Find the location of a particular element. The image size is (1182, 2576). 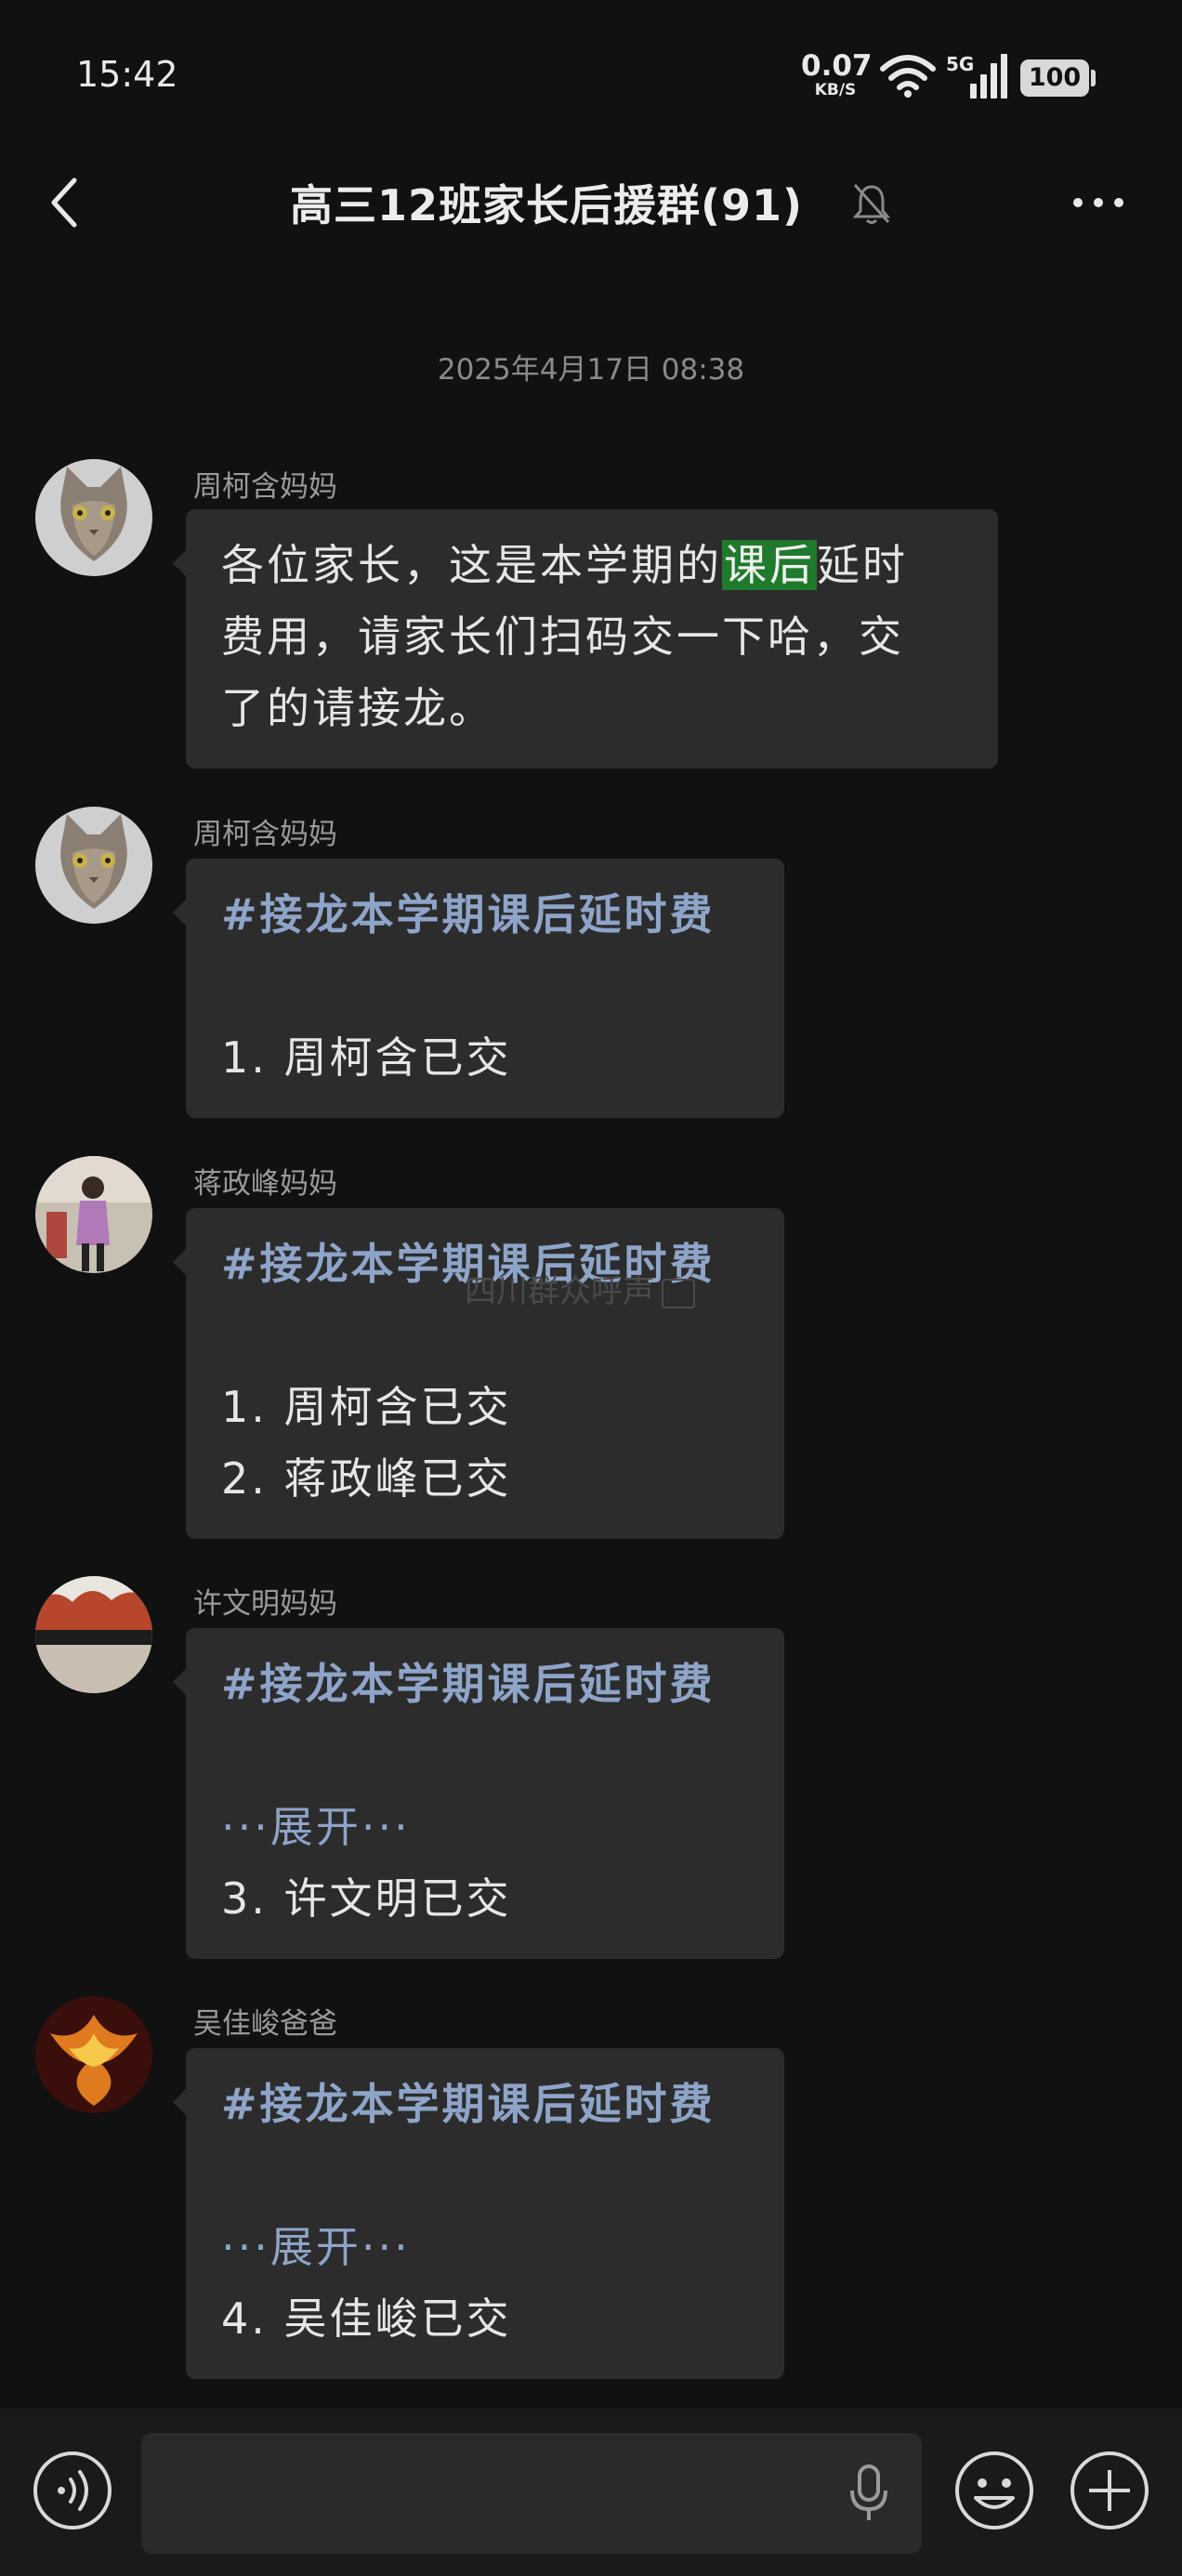

message-bubble: 各位家长，这是本学期的课后延时 费用，请家长们扫码交一下哈，交 了的请接龙。 is located at coordinates (585, 639).